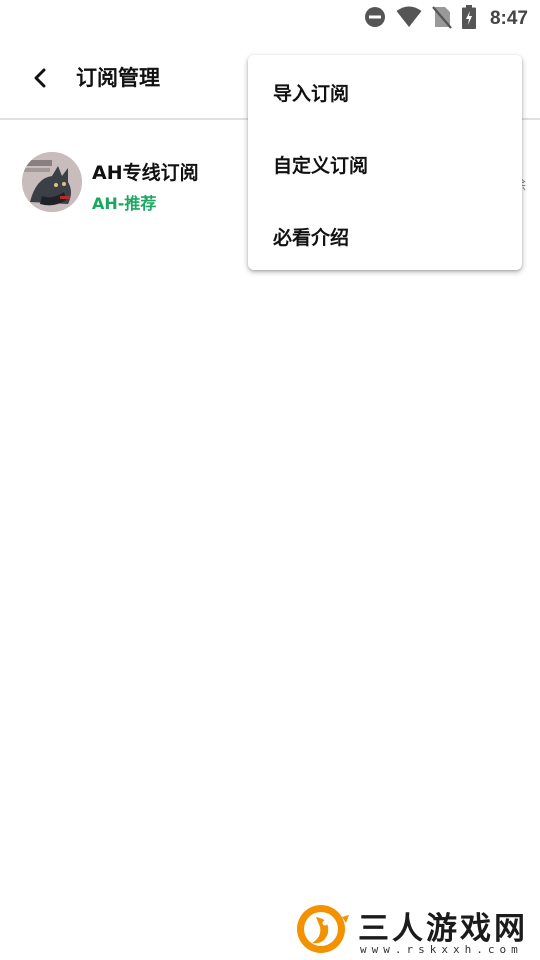 The image size is (540, 960). I want to click on menu-item-guide: 必看介绍, so click(385, 236).